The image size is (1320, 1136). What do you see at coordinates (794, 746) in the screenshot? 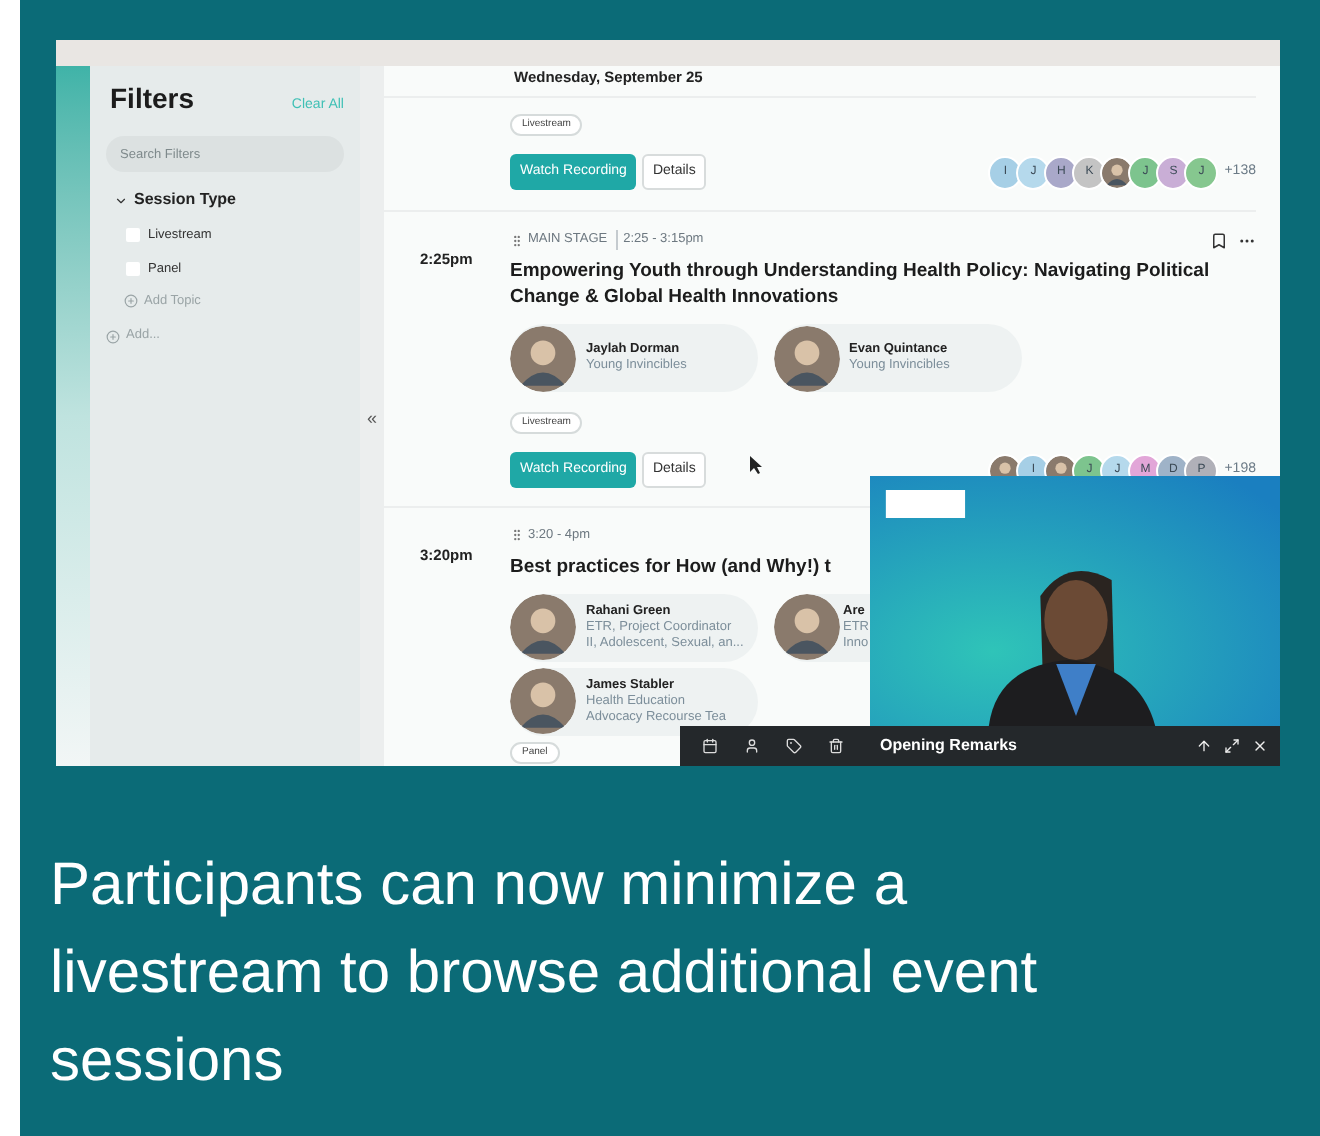
I see `tag-icon` at bounding box center [794, 746].